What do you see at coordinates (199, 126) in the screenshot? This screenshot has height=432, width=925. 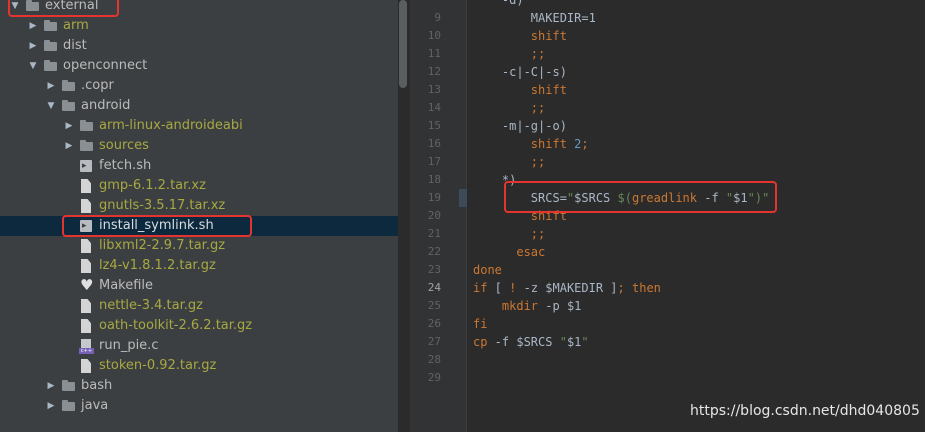 I see `tree-item: ▶ arm-linux-androideabi` at bounding box center [199, 126].